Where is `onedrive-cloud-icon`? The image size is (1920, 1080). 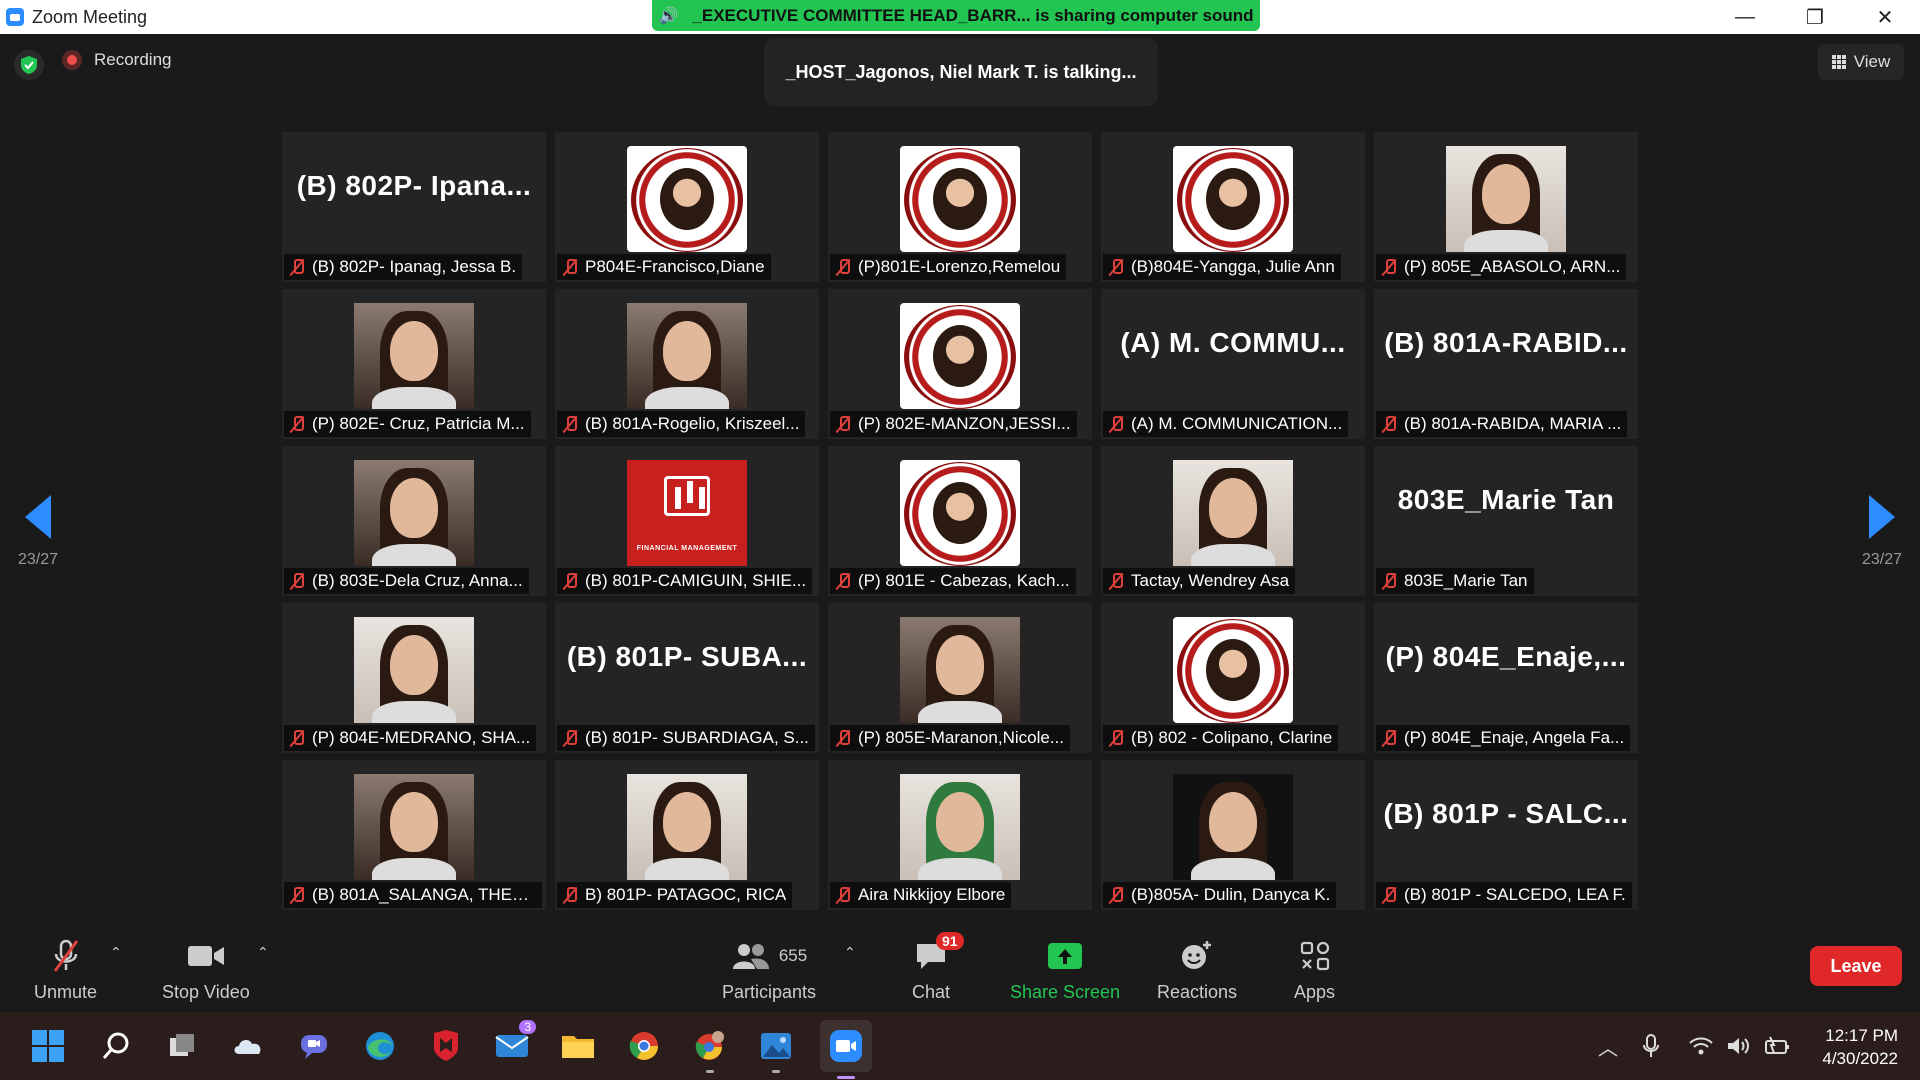
onedrive-cloud-icon is located at coordinates (248, 1046).